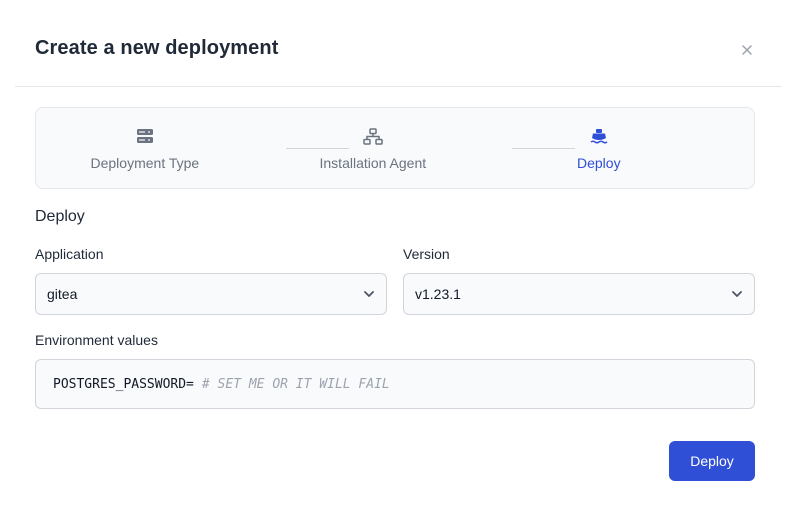  What do you see at coordinates (373, 136) in the screenshot?
I see `network-icon` at bounding box center [373, 136].